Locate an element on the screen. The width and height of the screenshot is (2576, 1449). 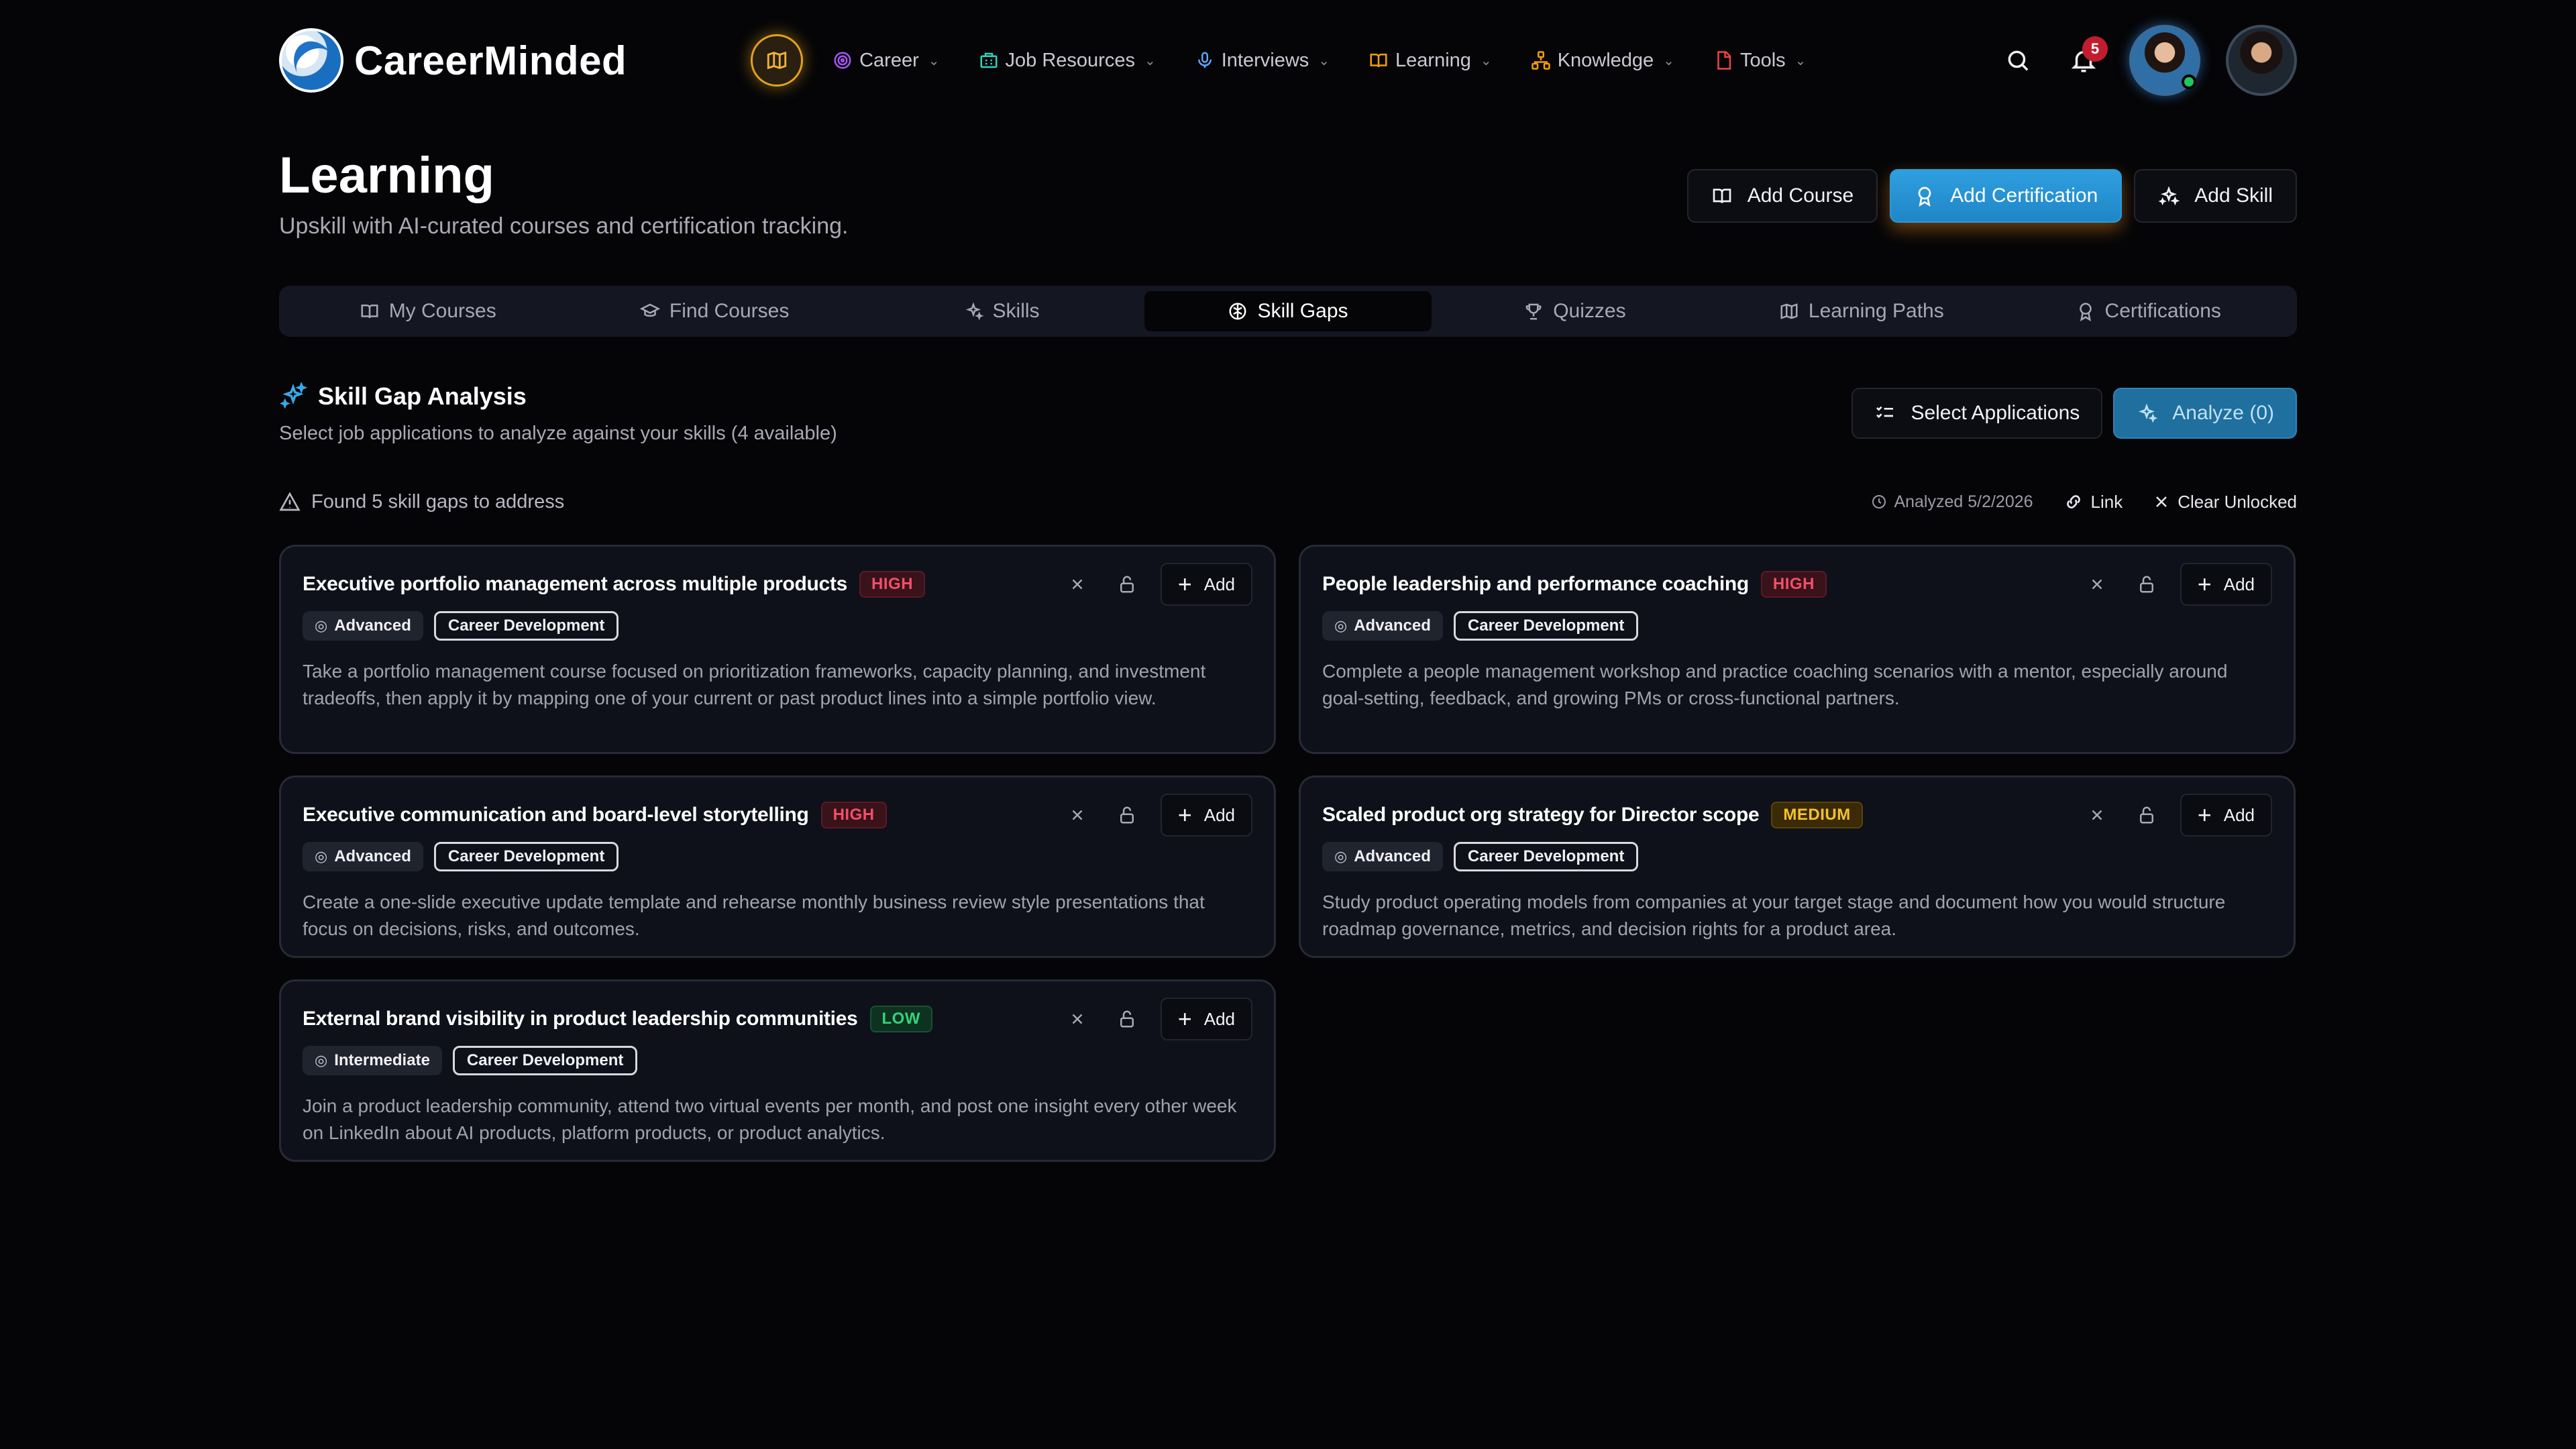
add-course-label: Add Course is located at coordinates (1800, 195).